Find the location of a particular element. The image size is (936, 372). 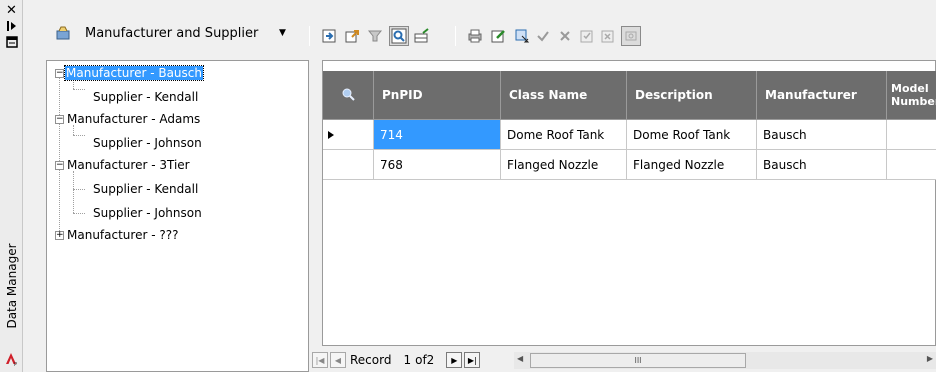

scroll-left-icon: ◀ is located at coordinates (520, 358).